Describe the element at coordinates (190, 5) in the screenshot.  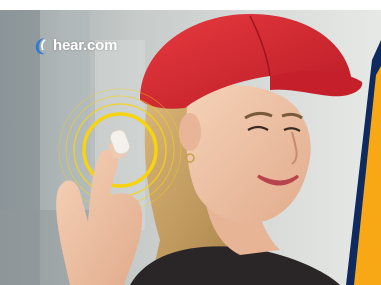
I see `top-strip` at that location.